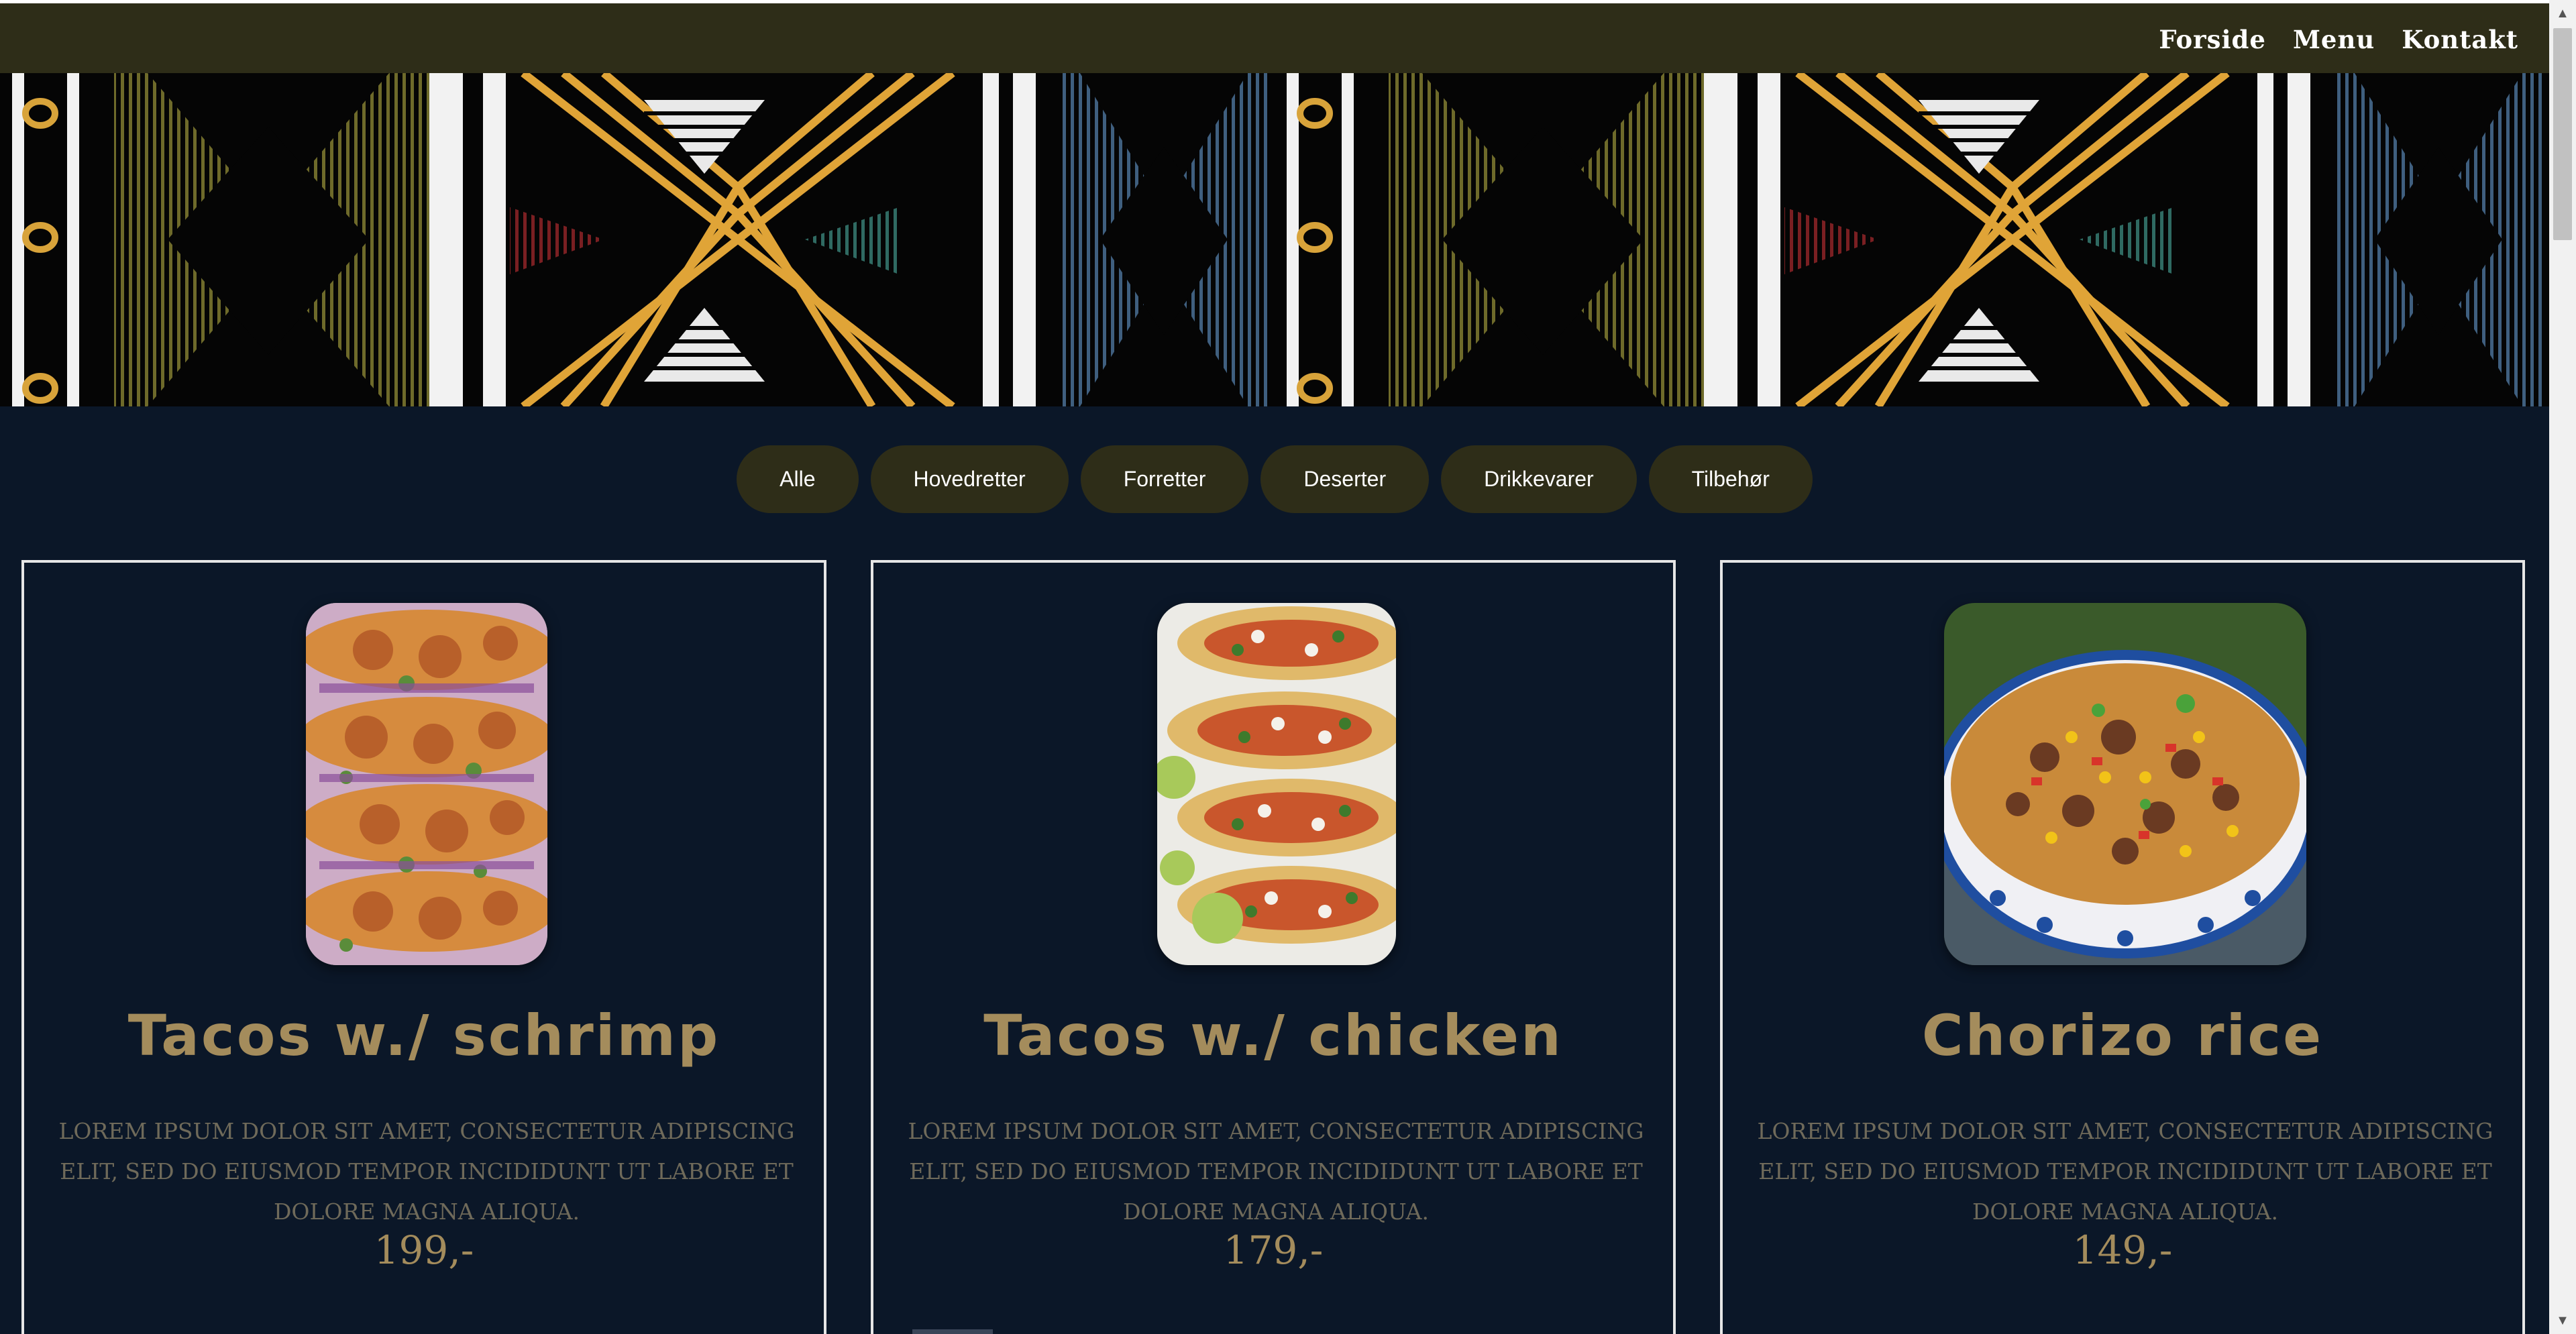  What do you see at coordinates (426, 784) in the screenshot?
I see `shrimp-tacos-photo` at bounding box center [426, 784].